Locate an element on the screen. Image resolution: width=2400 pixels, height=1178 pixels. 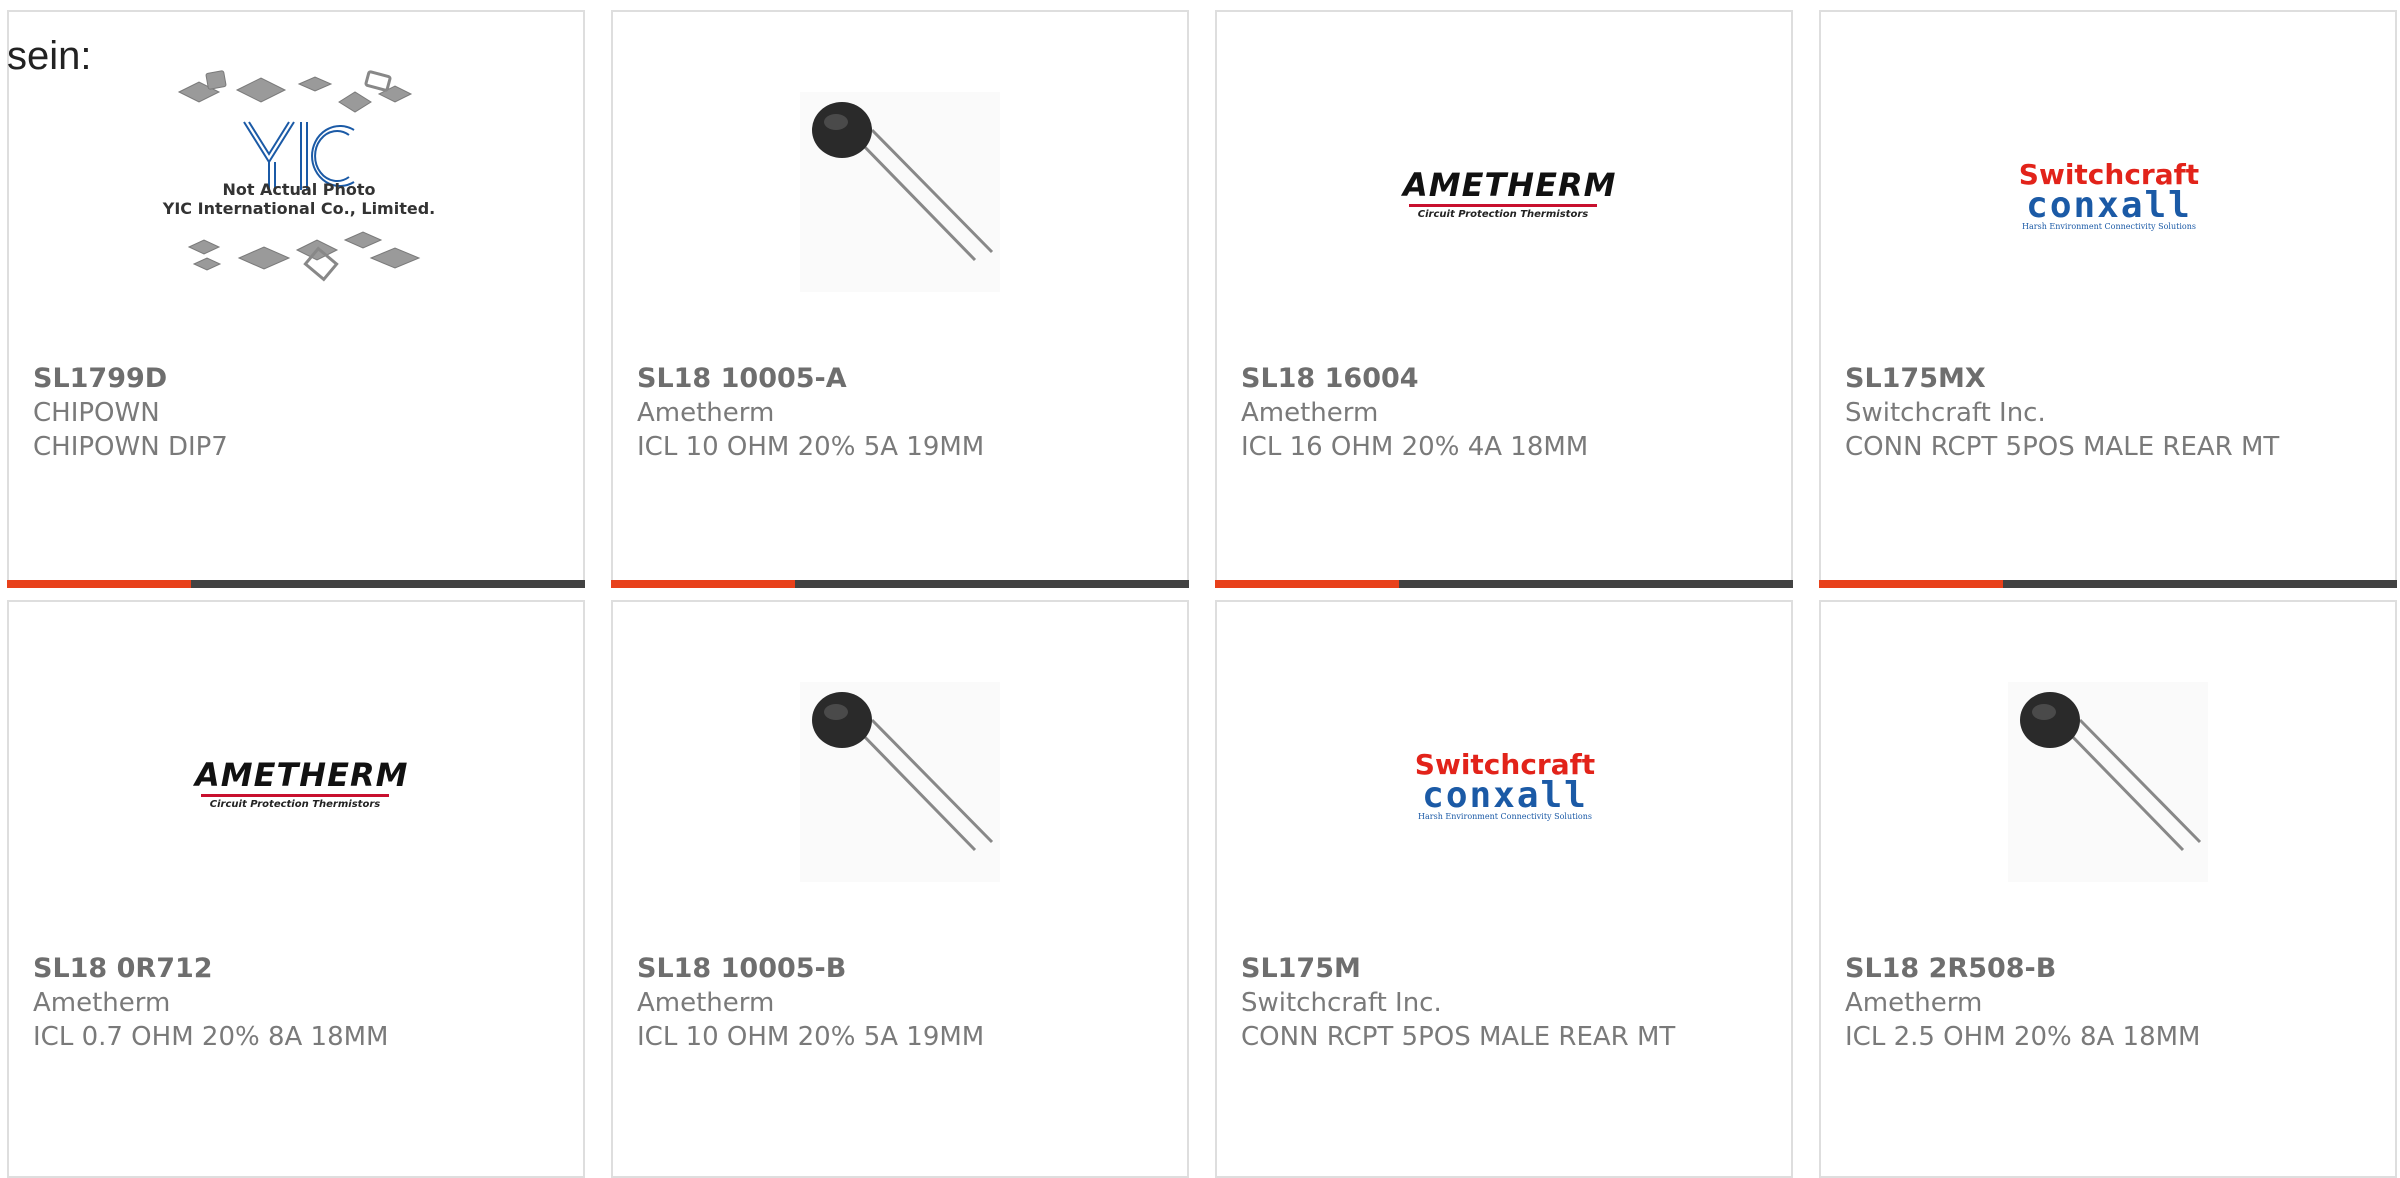
lead-text: sein: is located at coordinates (49, 56).